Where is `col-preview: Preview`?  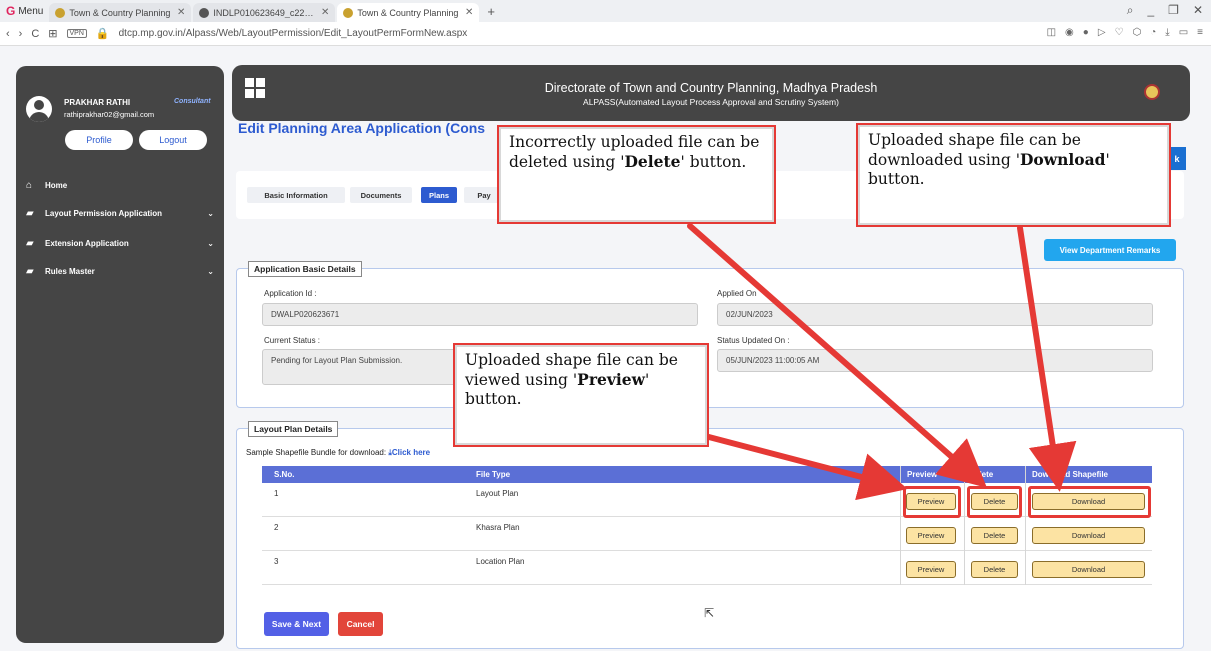
col-preview: Preview is located at coordinates (922, 474).